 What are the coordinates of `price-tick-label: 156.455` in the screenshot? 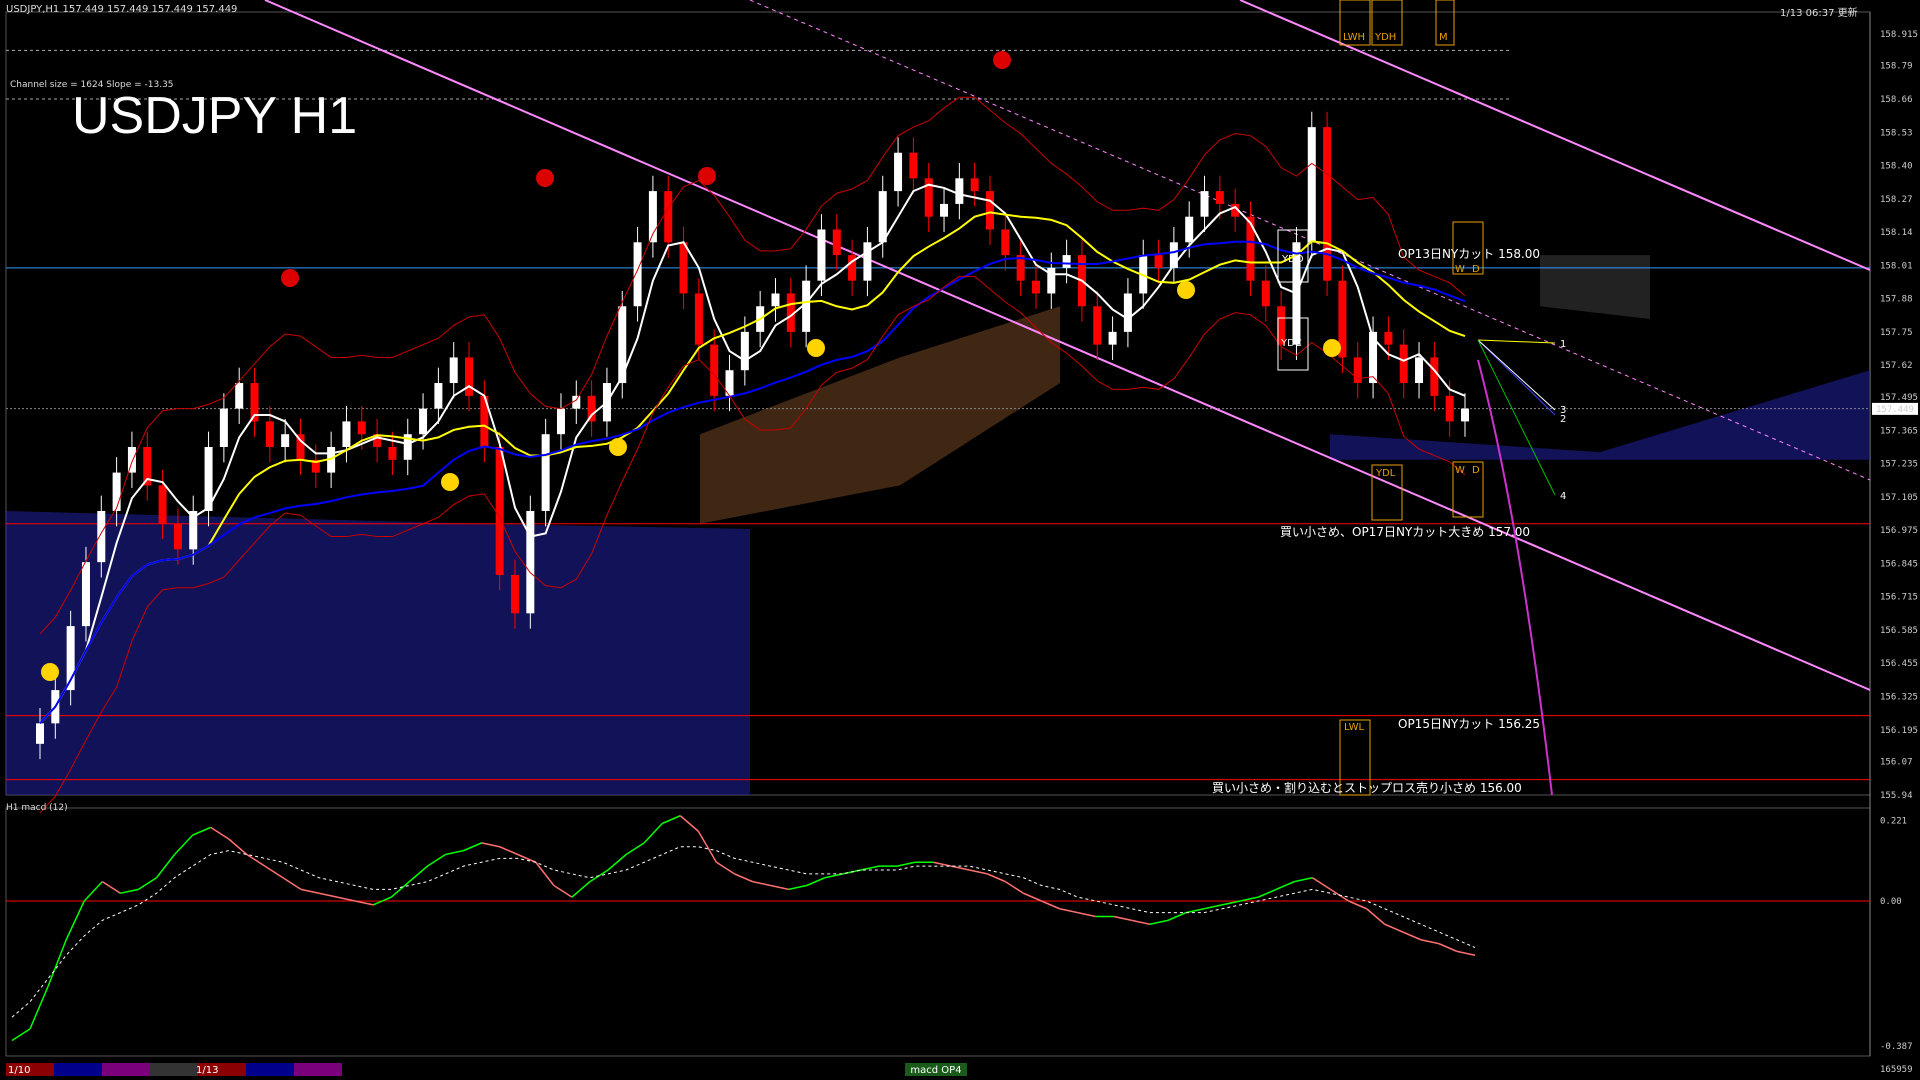 It's located at (1899, 664).